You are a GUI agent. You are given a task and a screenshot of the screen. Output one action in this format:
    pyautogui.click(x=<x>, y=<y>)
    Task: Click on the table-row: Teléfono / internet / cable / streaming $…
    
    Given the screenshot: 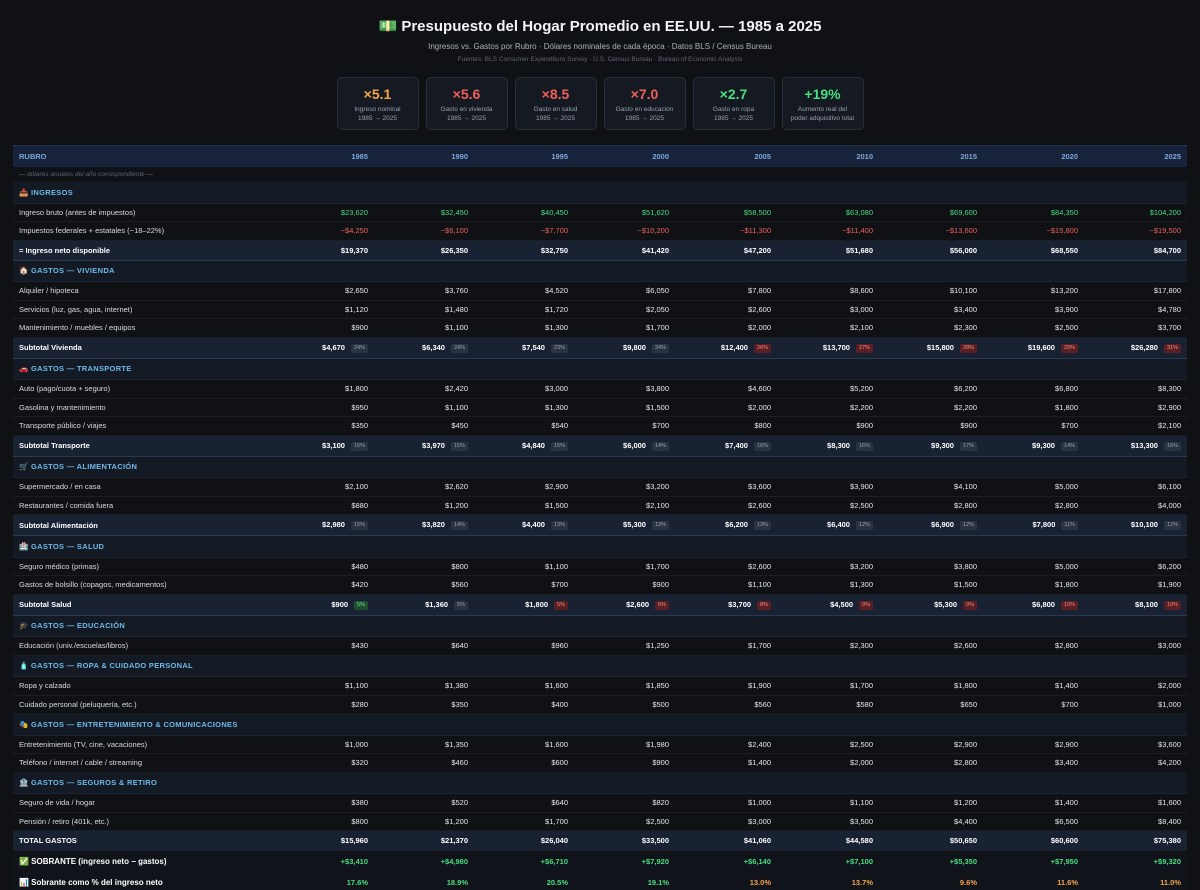 What is the action you would take?
    pyautogui.click(x=600, y=763)
    